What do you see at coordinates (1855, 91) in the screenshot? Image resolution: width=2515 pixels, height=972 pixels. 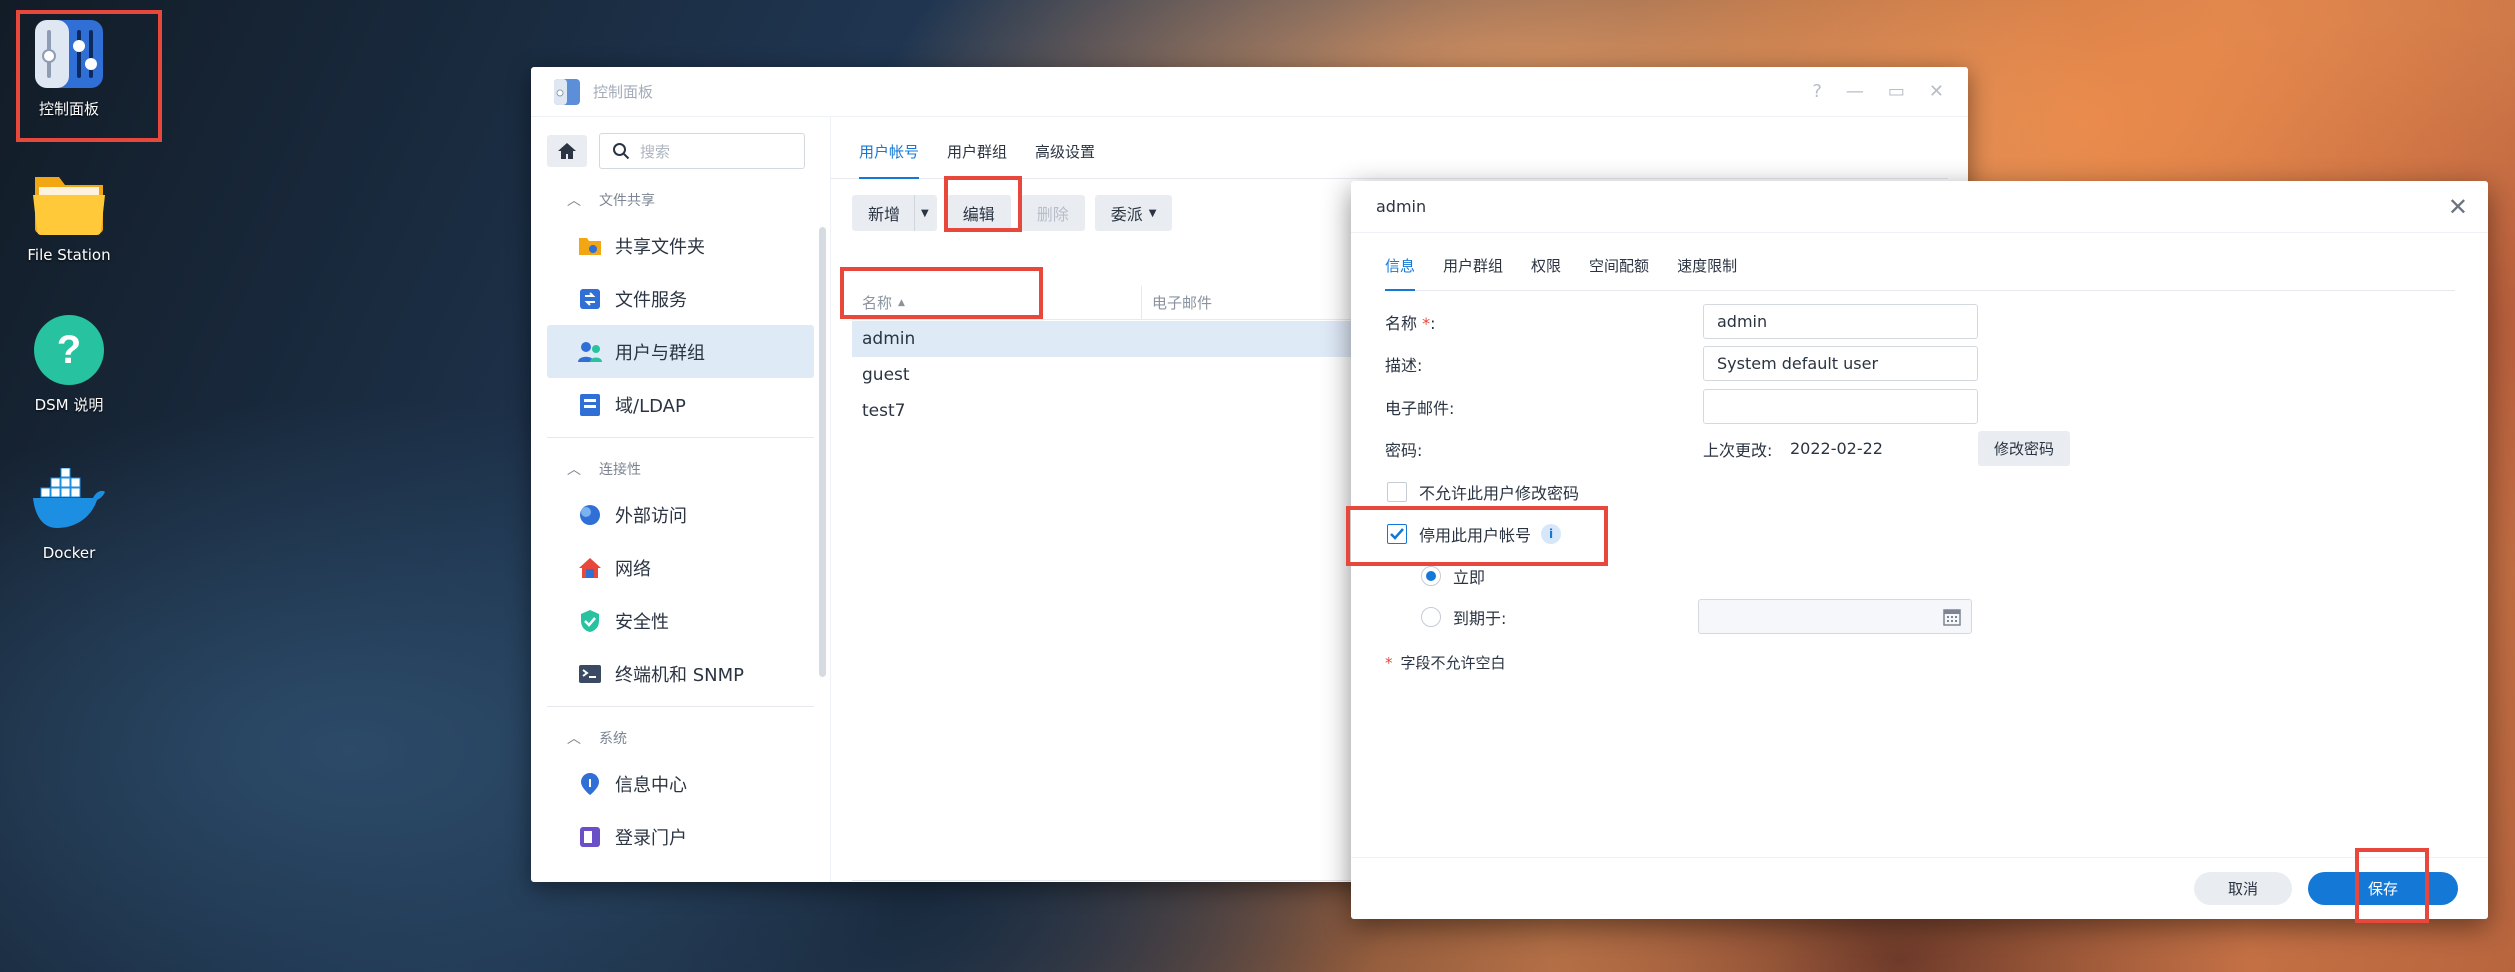 I see `minimize-button: —` at bounding box center [1855, 91].